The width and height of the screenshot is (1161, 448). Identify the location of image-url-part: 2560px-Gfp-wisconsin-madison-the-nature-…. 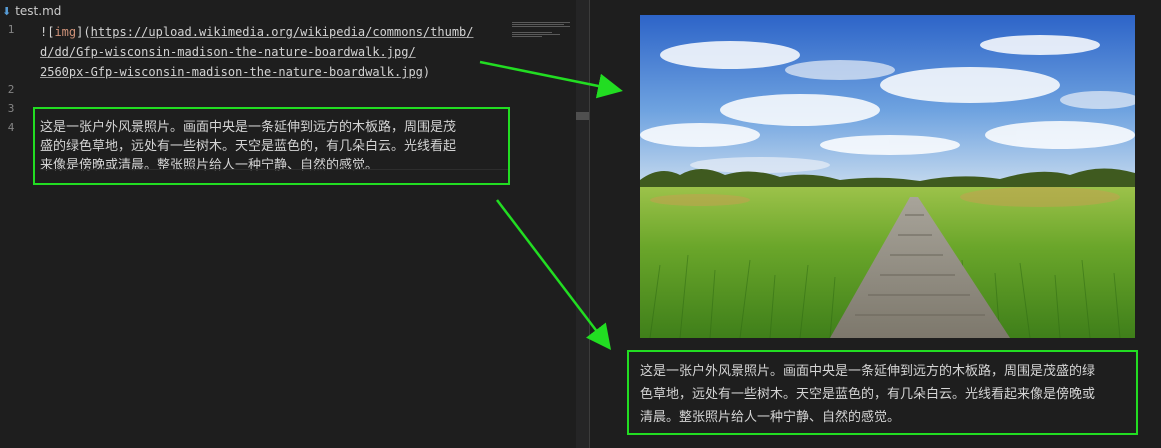
(231, 72).